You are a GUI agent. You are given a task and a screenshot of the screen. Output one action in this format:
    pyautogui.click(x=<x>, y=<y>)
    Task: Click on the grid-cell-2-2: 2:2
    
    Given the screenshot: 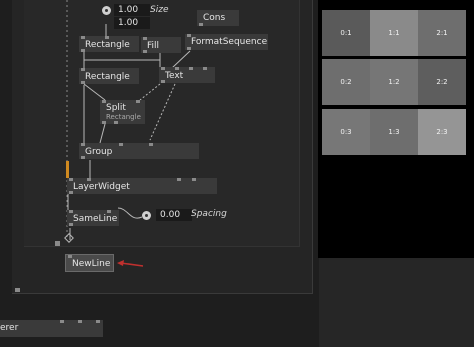 What is the action you would take?
    pyautogui.click(x=442, y=82)
    